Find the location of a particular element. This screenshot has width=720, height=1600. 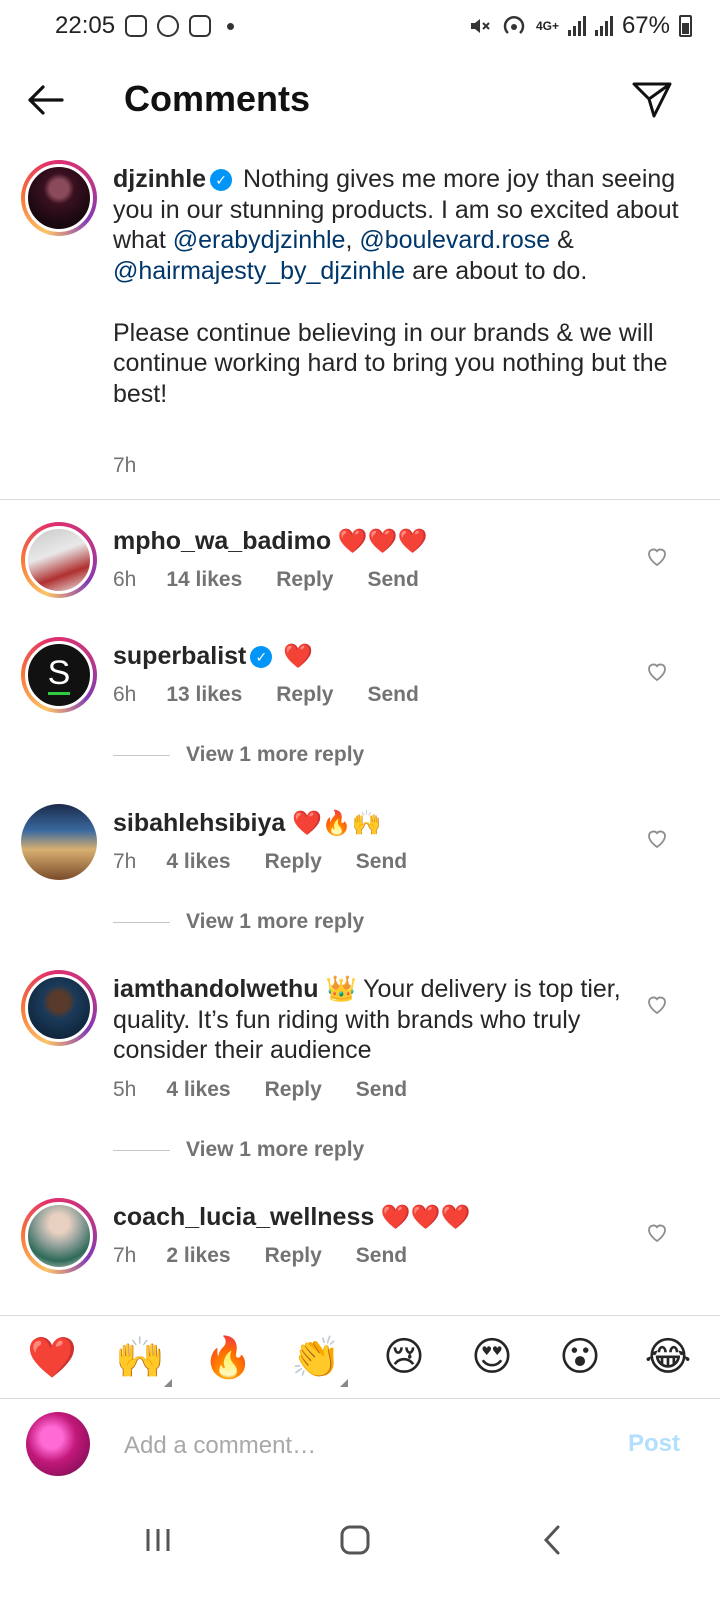

comment-meta: 6h 14 likes Reply Send is located at coordinates (283, 580).